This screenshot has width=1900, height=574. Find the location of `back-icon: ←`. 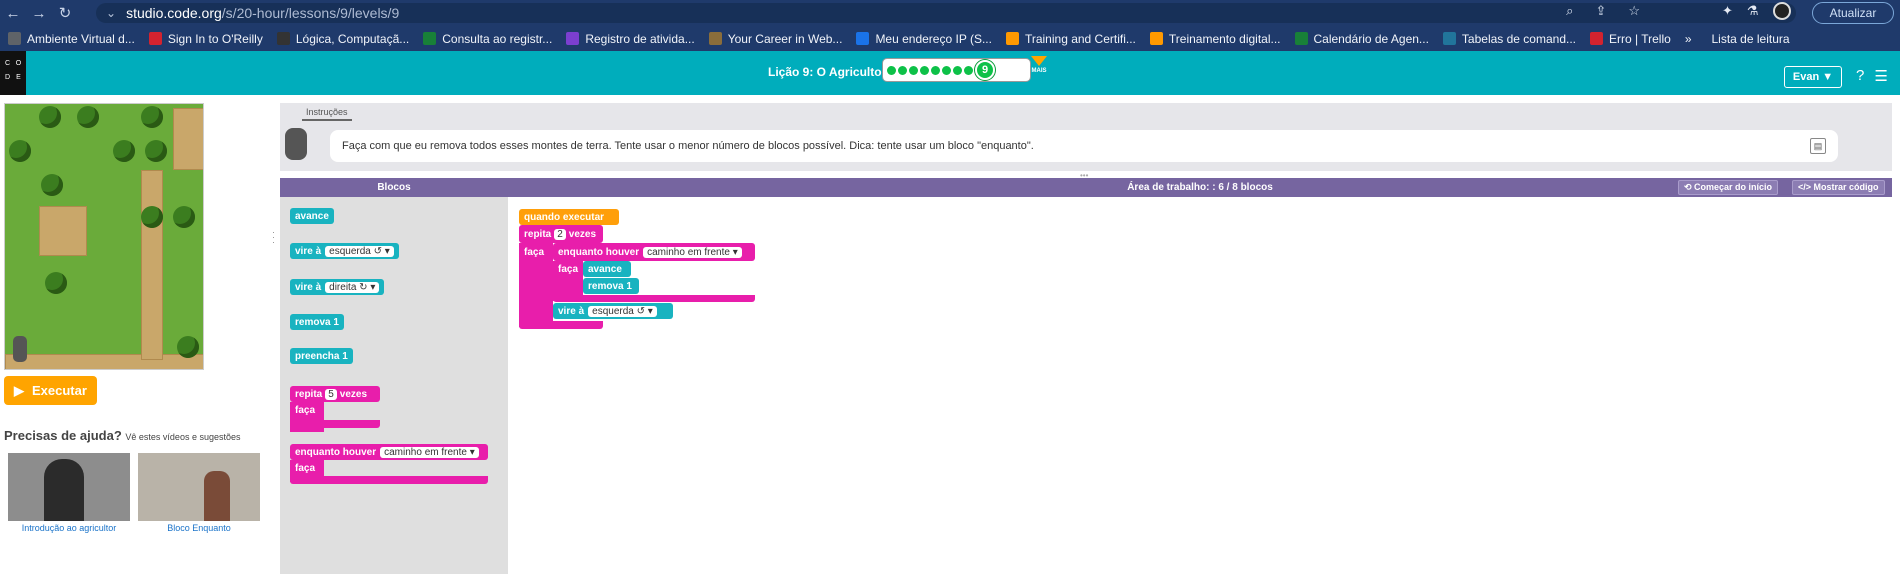

back-icon: ← is located at coordinates (13, 13).